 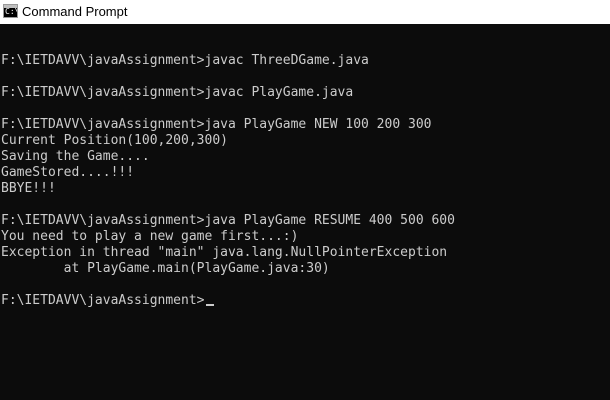 What do you see at coordinates (28, 188) in the screenshot?
I see `console-line: BBYE!!!` at bounding box center [28, 188].